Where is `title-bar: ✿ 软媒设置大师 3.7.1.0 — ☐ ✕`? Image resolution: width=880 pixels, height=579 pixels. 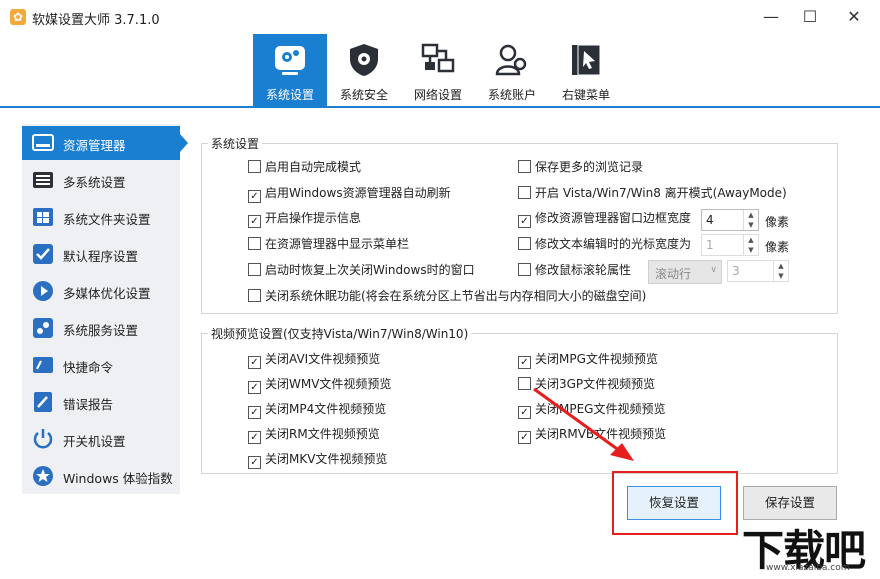
title-bar: ✿ 软媒设置大师 3.7.1.0 — ☐ ✕ is located at coordinates (440, 17).